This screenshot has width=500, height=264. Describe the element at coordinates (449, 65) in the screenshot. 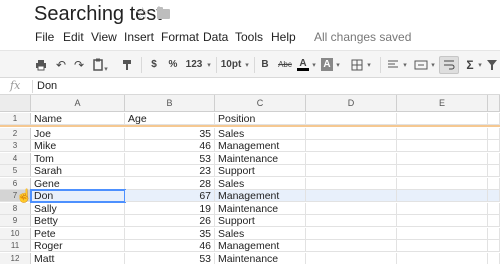

I see `wrap-text-icon` at that location.